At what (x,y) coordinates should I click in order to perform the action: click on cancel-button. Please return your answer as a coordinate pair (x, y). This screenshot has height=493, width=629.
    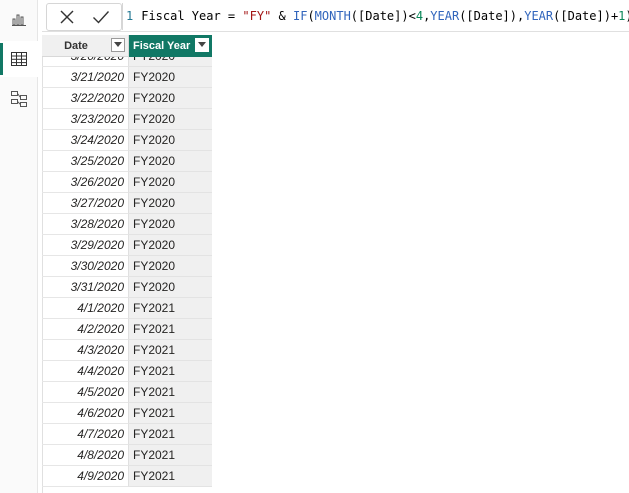
    Looking at the image, I should click on (67, 17).